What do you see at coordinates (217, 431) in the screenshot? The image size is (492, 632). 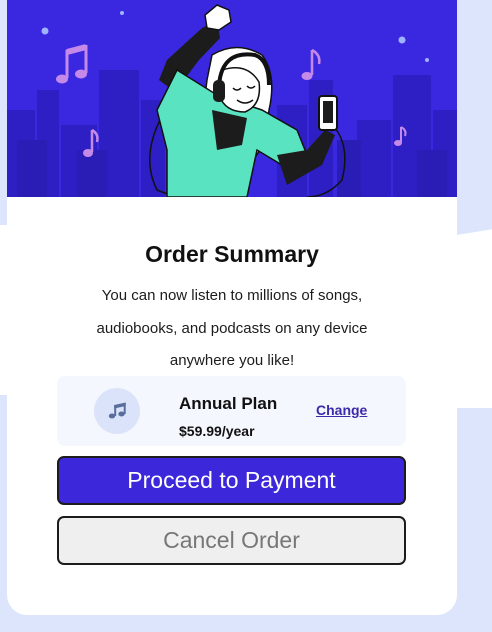 I see `plan-price: $59.99/year` at bounding box center [217, 431].